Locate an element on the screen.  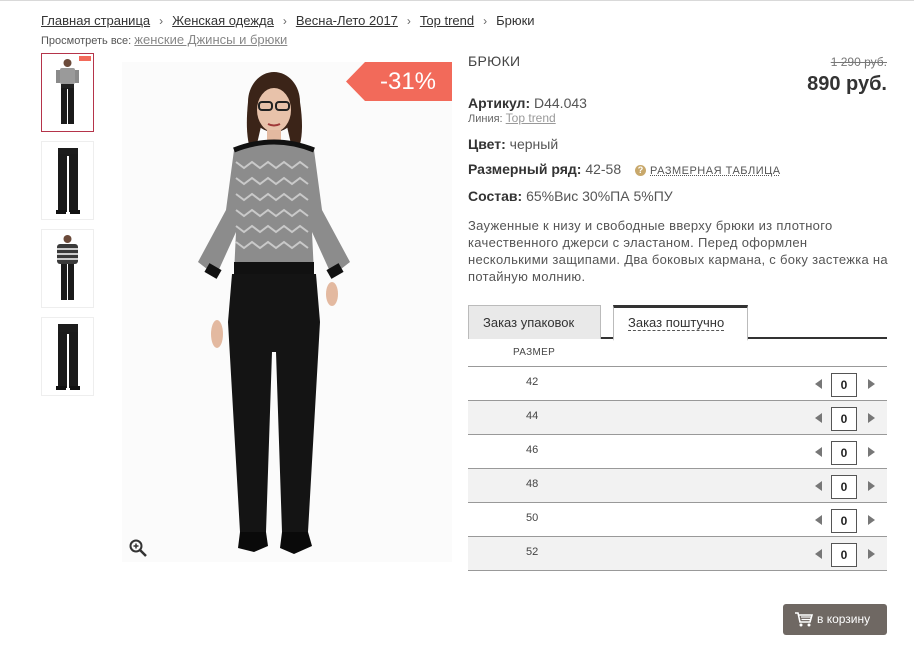
discount-badge: -31% is located at coordinates (399, 81).